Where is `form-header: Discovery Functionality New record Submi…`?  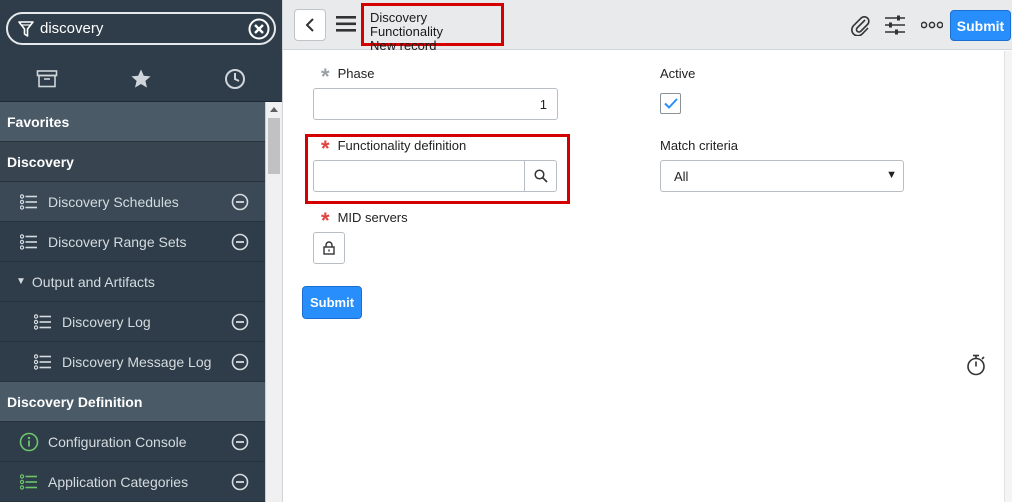
form-header: Discovery Functionality New record Submi… is located at coordinates (647, 26).